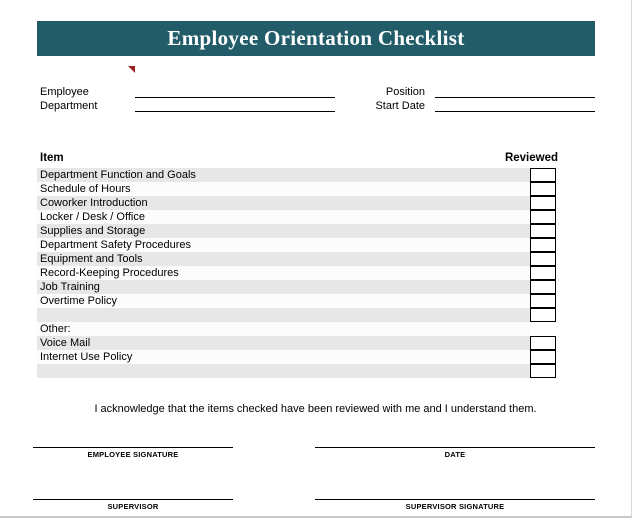 This screenshot has width=632, height=518. Describe the element at coordinates (296, 231) in the screenshot. I see `checklist-row: Supplies and Storage` at that location.